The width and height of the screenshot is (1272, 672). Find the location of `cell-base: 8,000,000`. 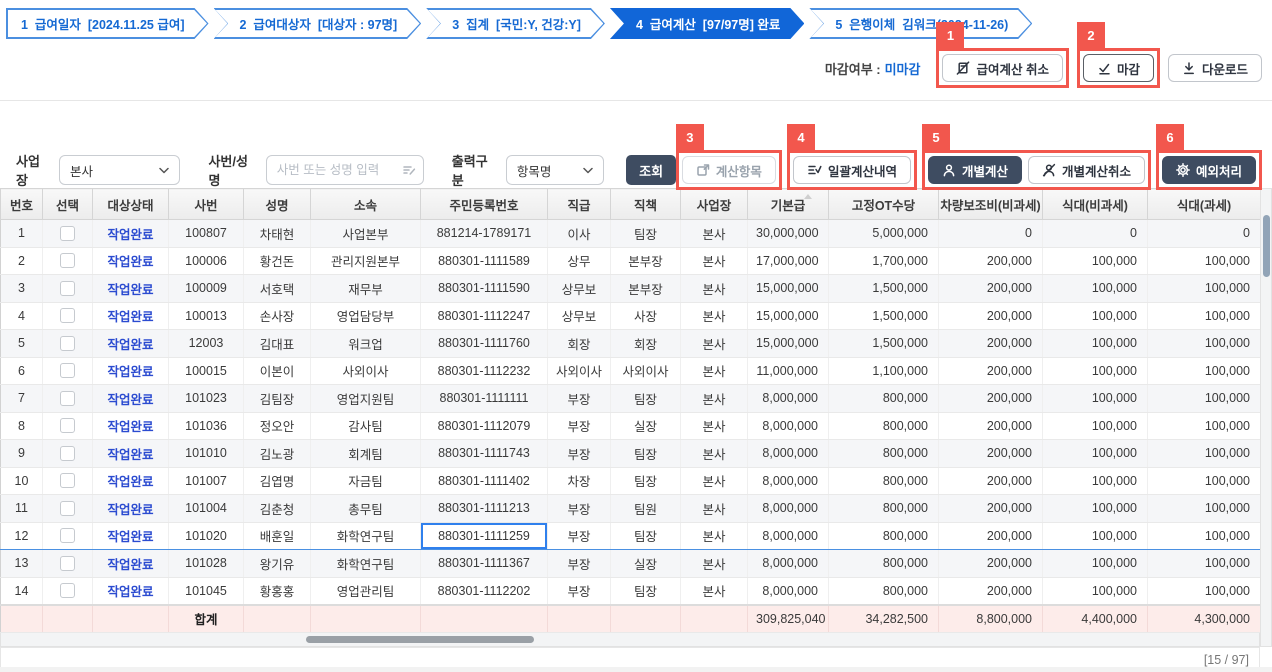

cell-base: 8,000,000 is located at coordinates (788, 398).